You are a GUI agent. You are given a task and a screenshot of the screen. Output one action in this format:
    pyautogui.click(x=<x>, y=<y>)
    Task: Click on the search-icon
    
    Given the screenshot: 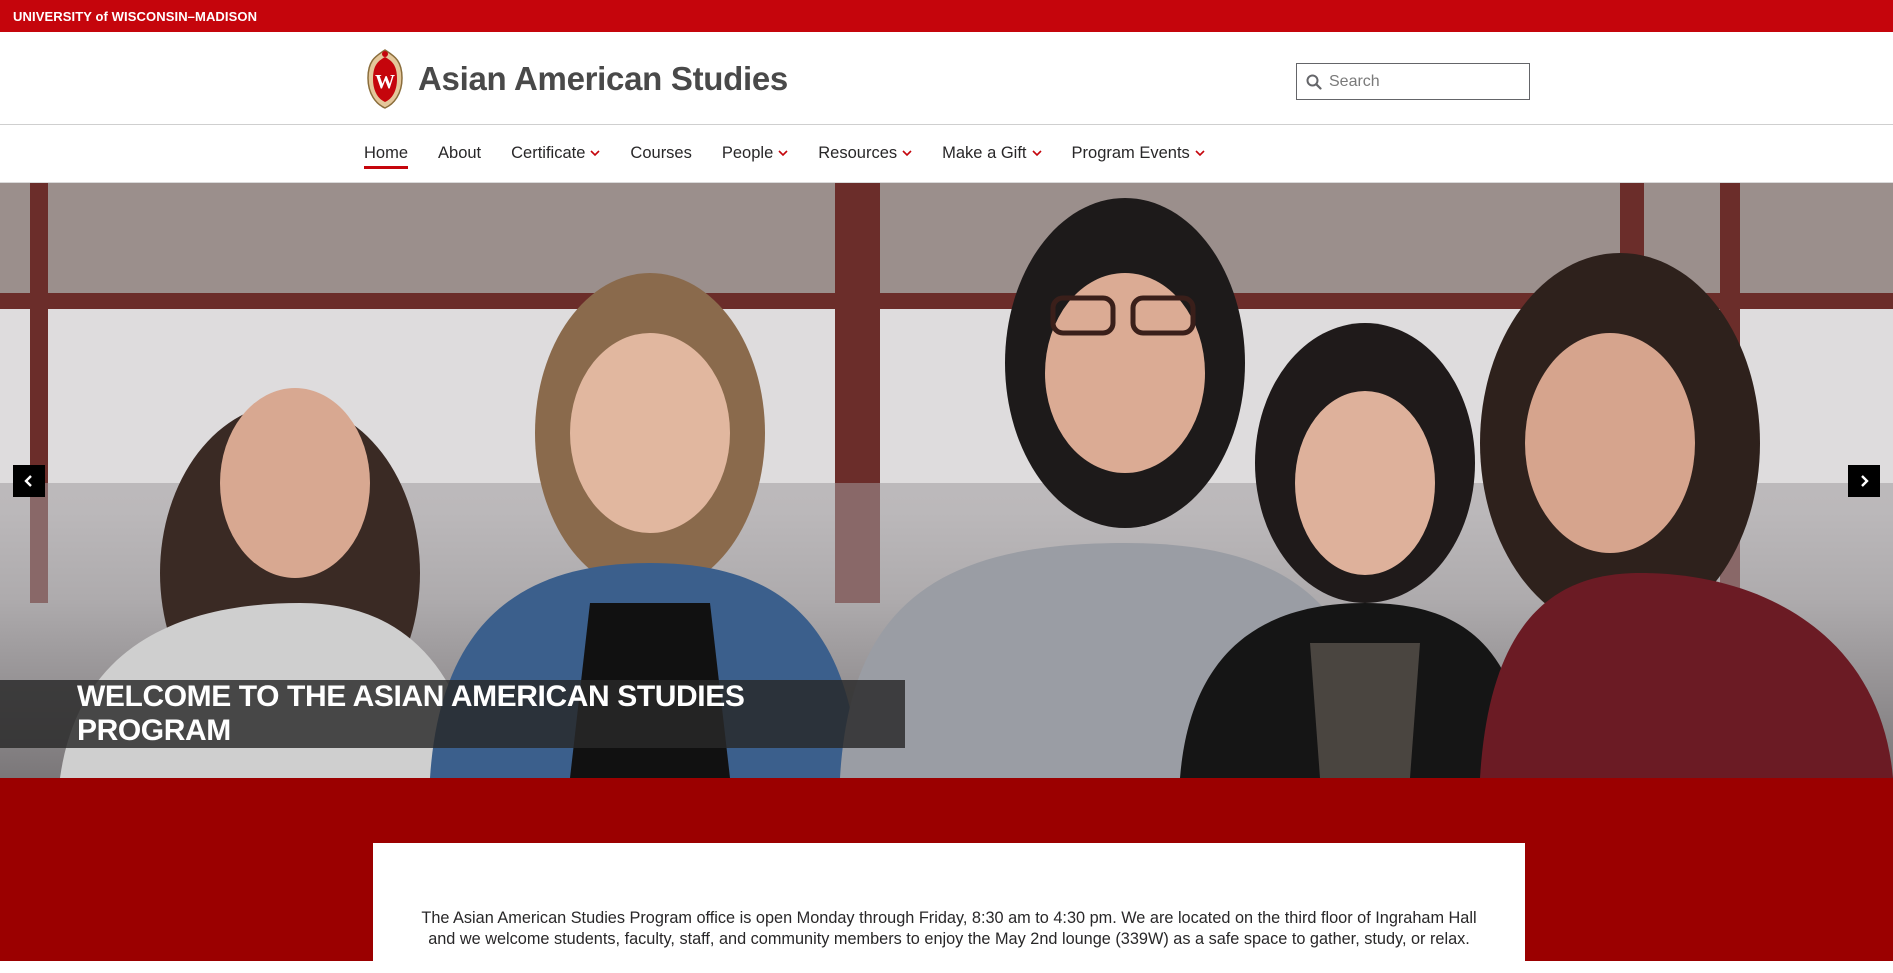 What is the action you would take?
    pyautogui.click(x=1314, y=82)
    